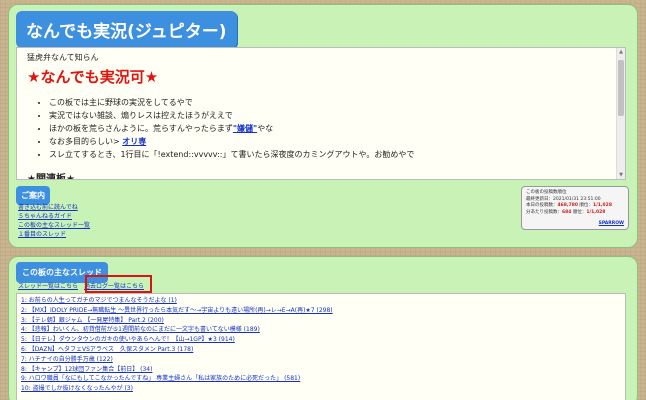 The width and height of the screenshot is (646, 400). I want to click on guide-link-5ch-guide: ５ちゃんねるガイド, so click(54, 216).